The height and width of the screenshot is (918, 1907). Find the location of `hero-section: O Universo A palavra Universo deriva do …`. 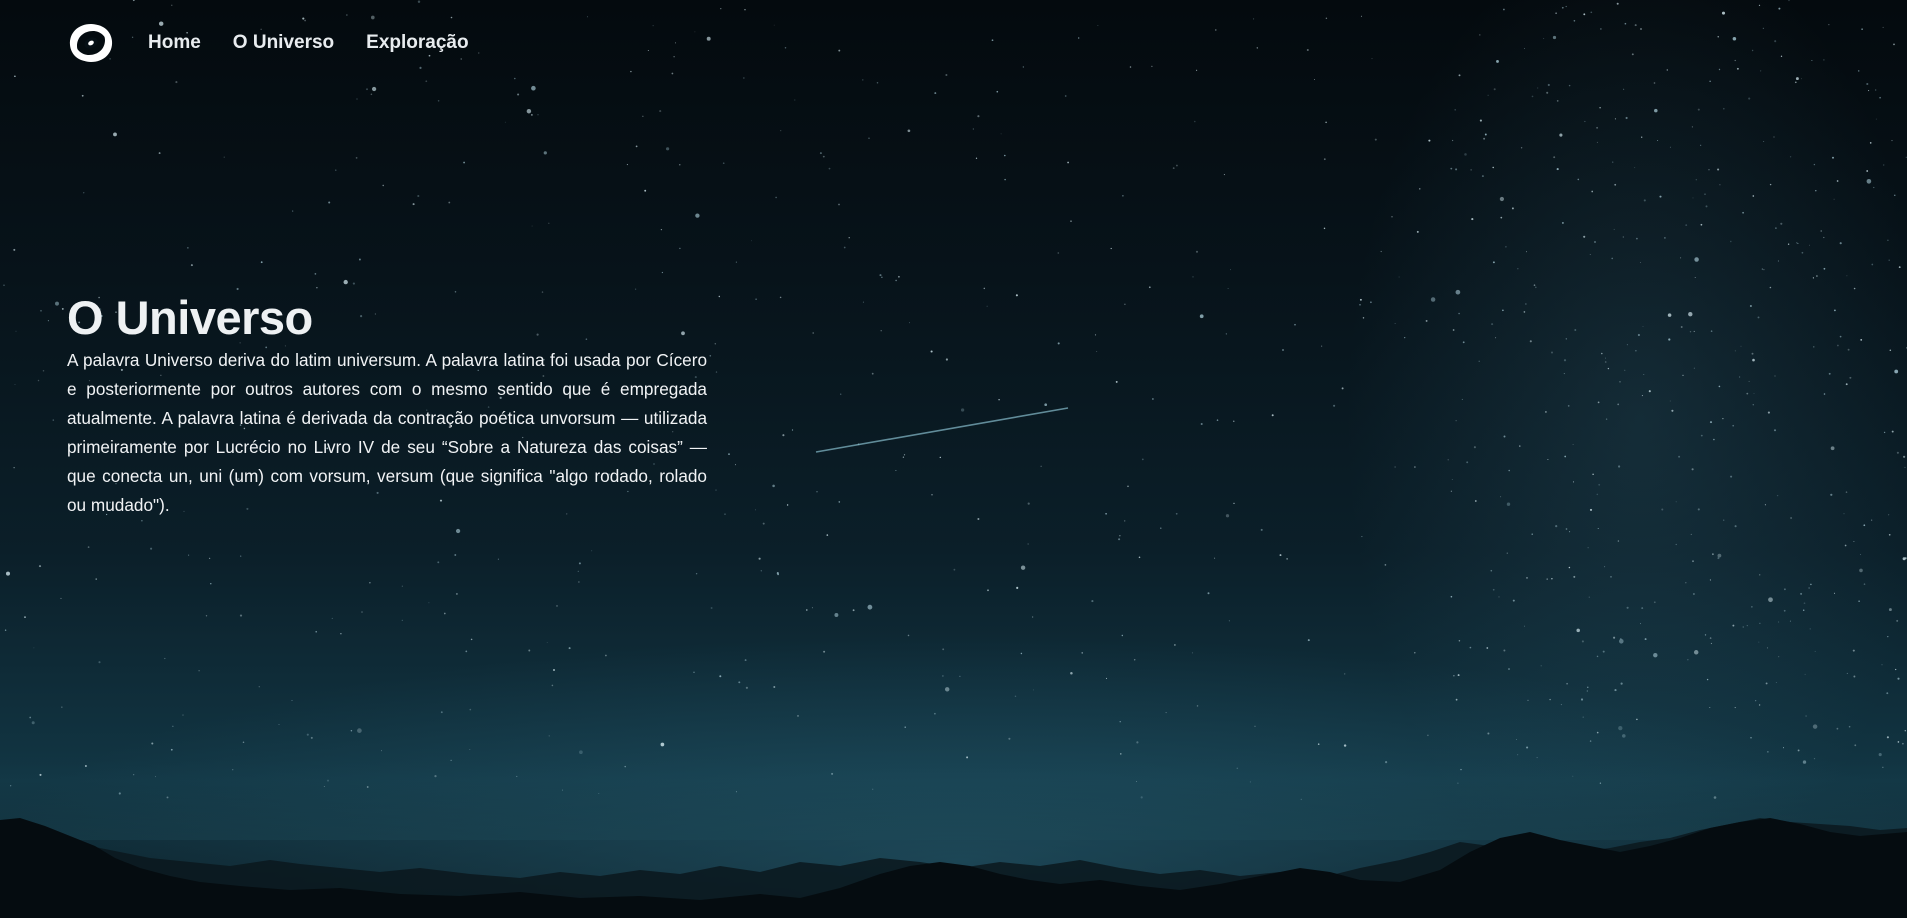

hero-section: O Universo A palavra Universo deriva do … is located at coordinates (387, 405).